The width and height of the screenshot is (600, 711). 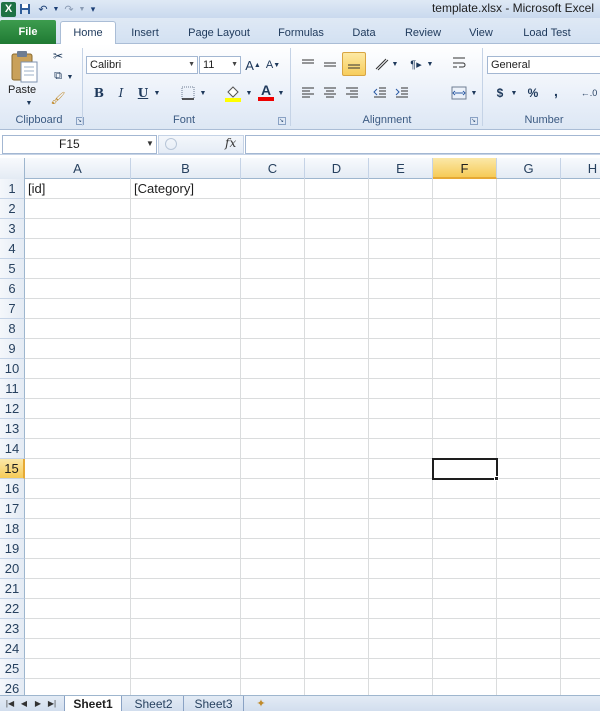 What do you see at coordinates (214, 703) in the screenshot?
I see `sheet-tab-sheet3: Sheet3` at bounding box center [214, 703].